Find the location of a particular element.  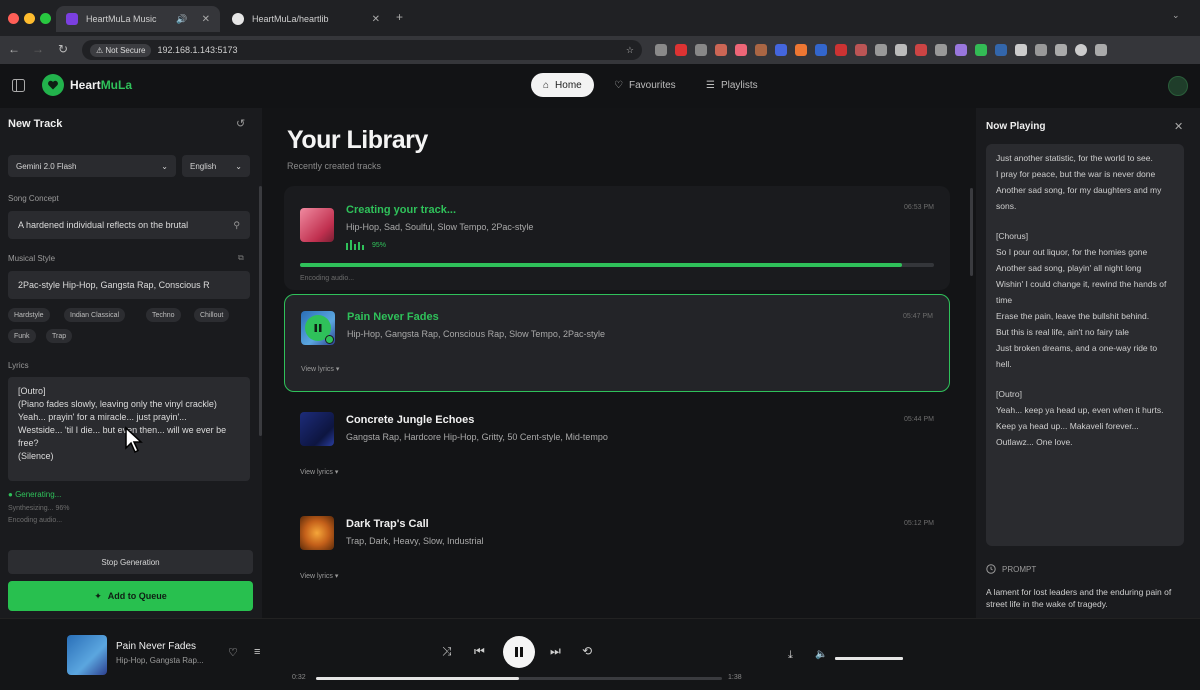

reset-icon: ↺ is located at coordinates (240, 123).